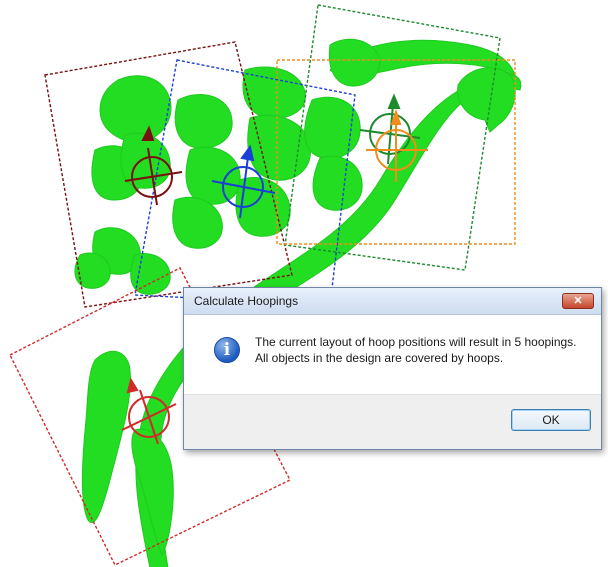 Image resolution: width=608 pixels, height=567 pixels. I want to click on close-icon: ✕, so click(578, 300).